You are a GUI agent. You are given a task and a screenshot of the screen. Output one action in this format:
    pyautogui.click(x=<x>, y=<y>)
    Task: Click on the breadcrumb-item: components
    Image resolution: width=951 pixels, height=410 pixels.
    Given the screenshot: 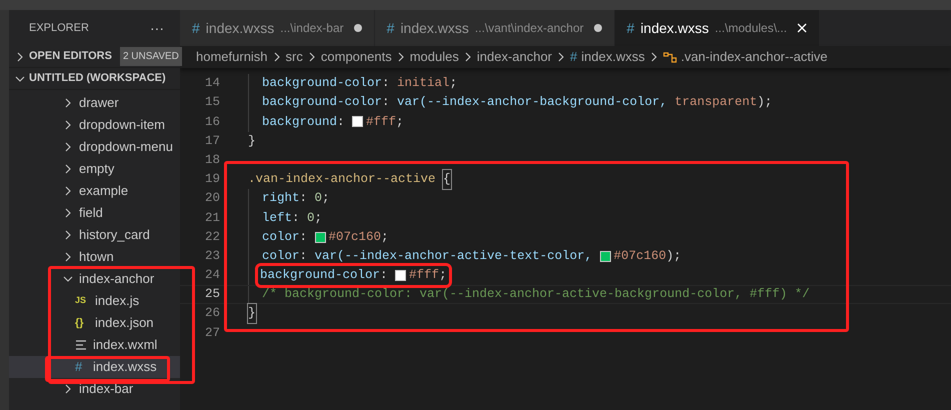 What is the action you would take?
    pyautogui.click(x=356, y=57)
    